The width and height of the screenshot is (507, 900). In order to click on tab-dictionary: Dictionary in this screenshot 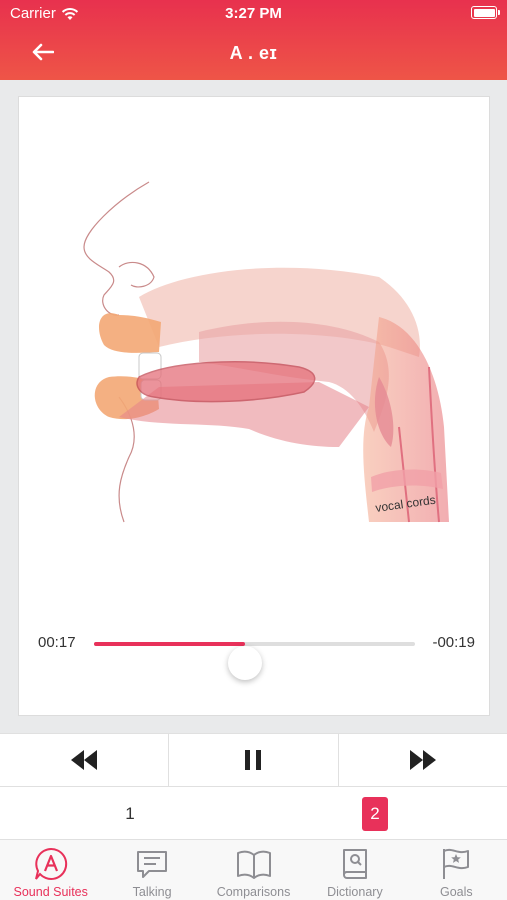, I will do `click(354, 870)`.